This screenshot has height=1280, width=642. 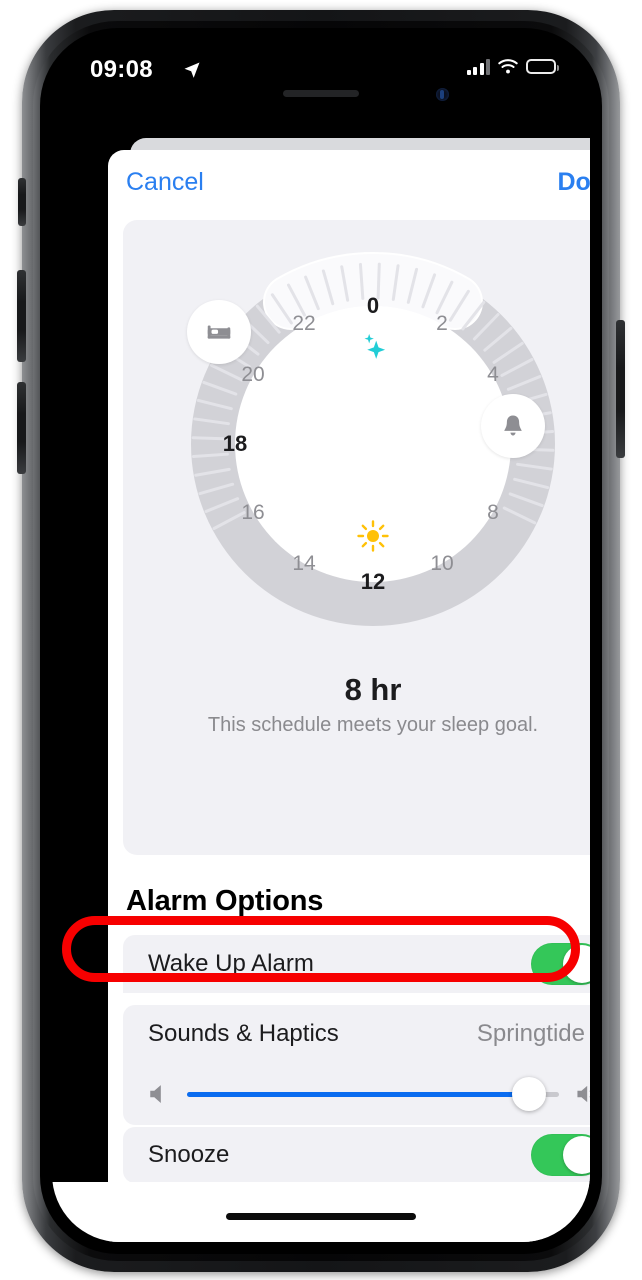 I want to click on hour-label-2: 2, so click(x=442, y=323).